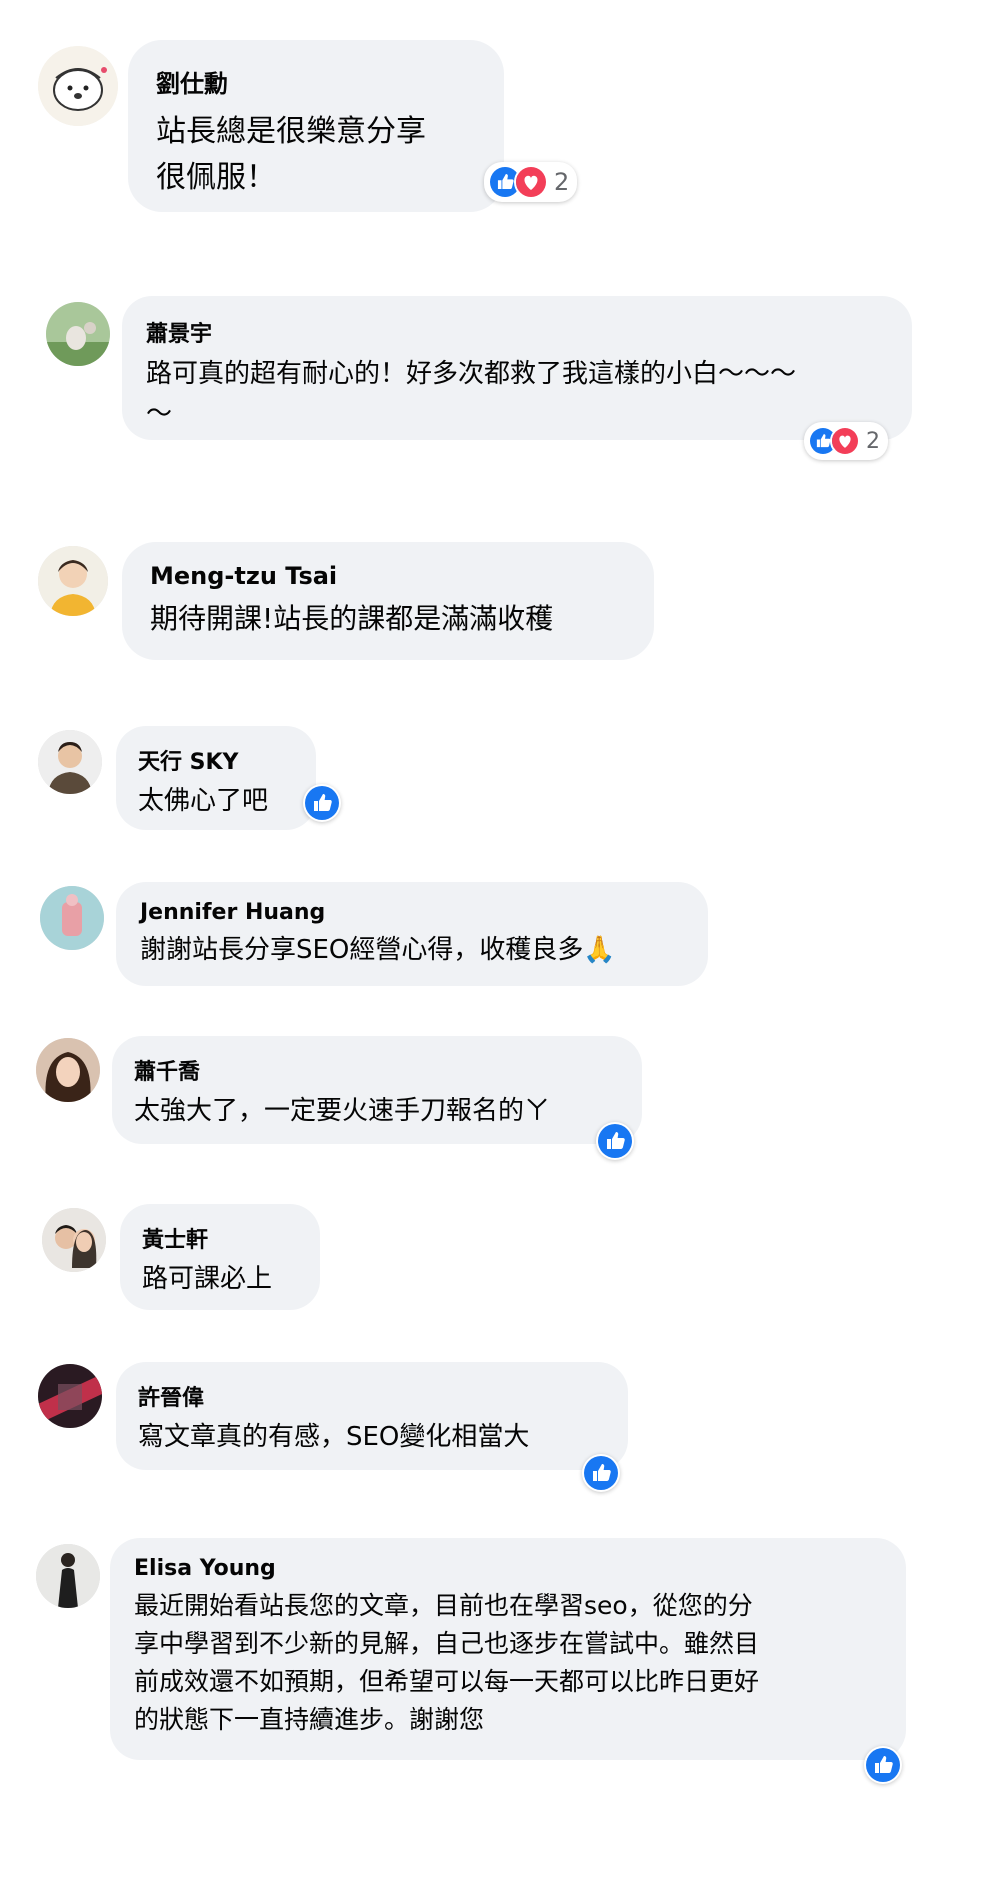 This screenshot has width=999, height=1880. I want to click on comment-bubble: 蕭景宇 路可真的超有耐心的！好多次都救了我這樣的小白～～～ ～, so click(517, 368).